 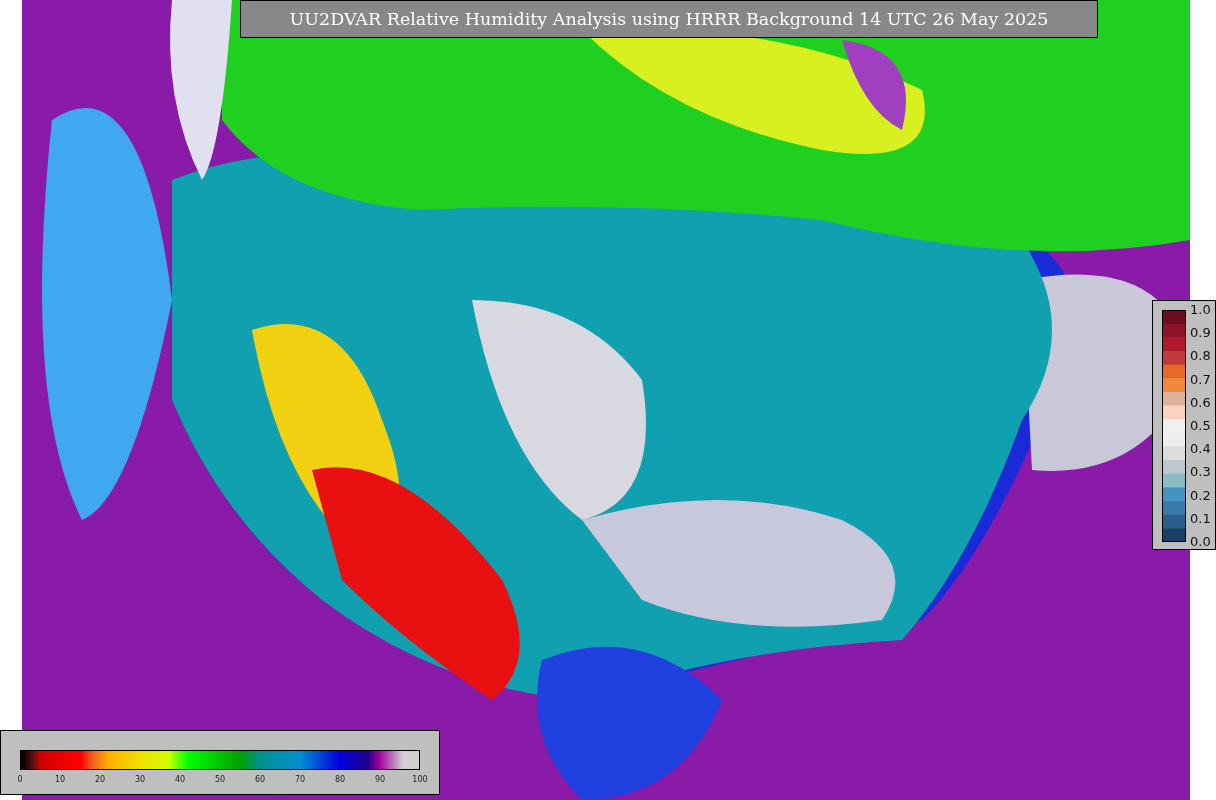 What do you see at coordinates (1200, 402) in the screenshot?
I see `tick-label: 0.6` at bounding box center [1200, 402].